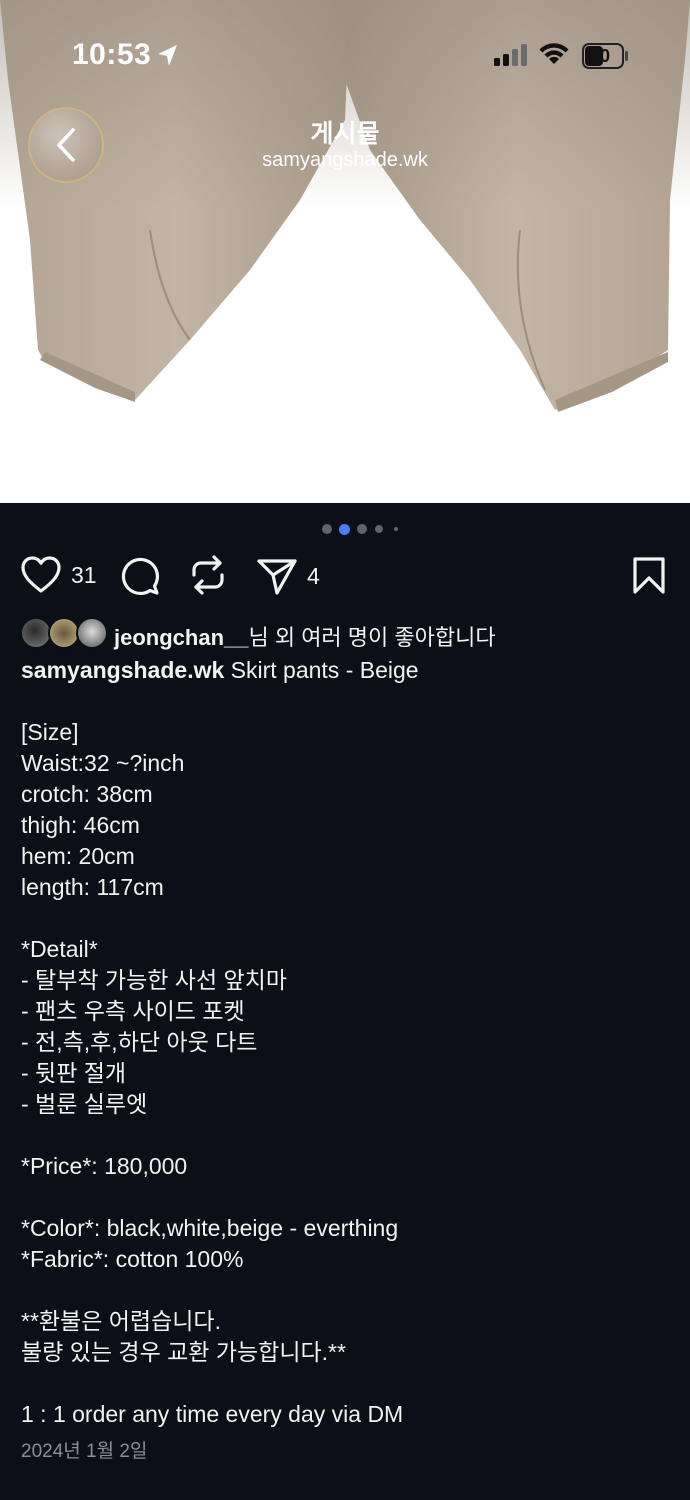  Describe the element at coordinates (345, 160) in the screenshot. I see `page-subtitle-username: samyangshade.wk` at that location.